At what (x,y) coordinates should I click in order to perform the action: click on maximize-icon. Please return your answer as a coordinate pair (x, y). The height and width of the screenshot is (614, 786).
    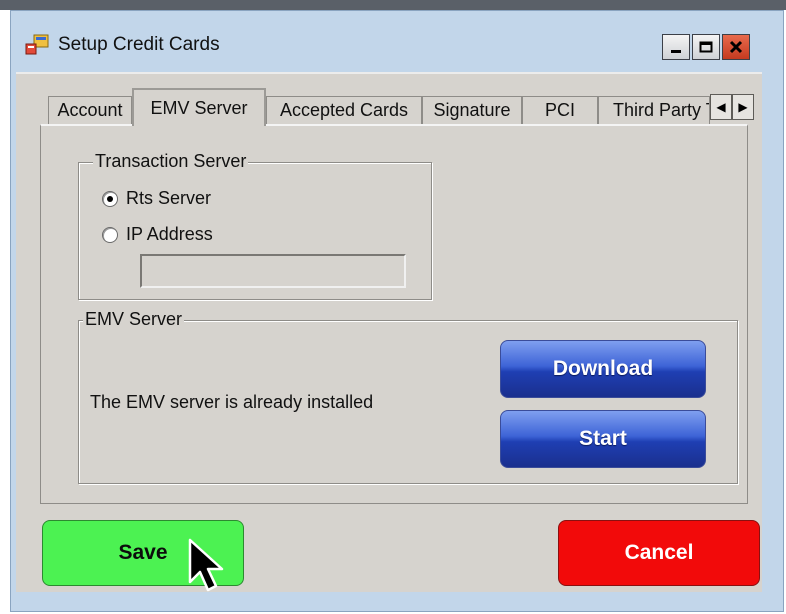
    Looking at the image, I should click on (706, 47).